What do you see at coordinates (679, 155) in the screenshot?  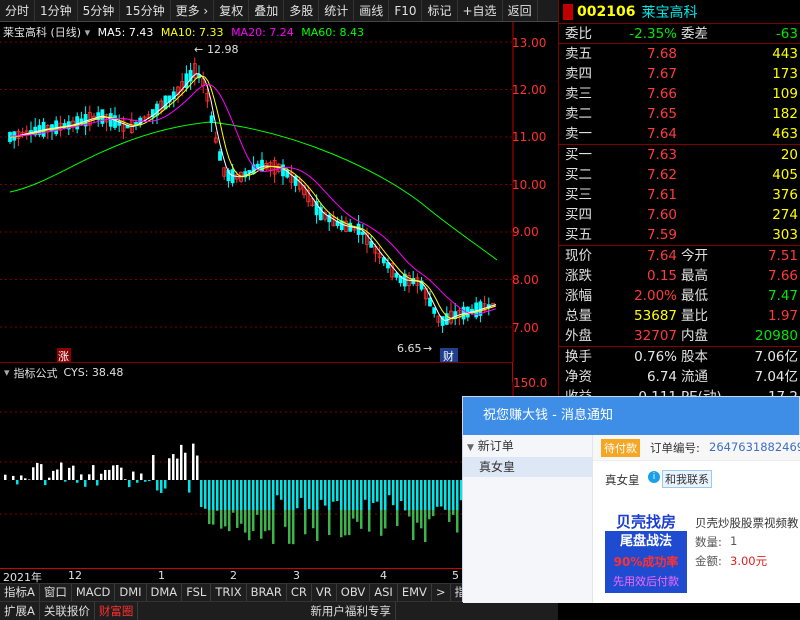 I see `bid-row: 买一 7.63 20` at bounding box center [679, 155].